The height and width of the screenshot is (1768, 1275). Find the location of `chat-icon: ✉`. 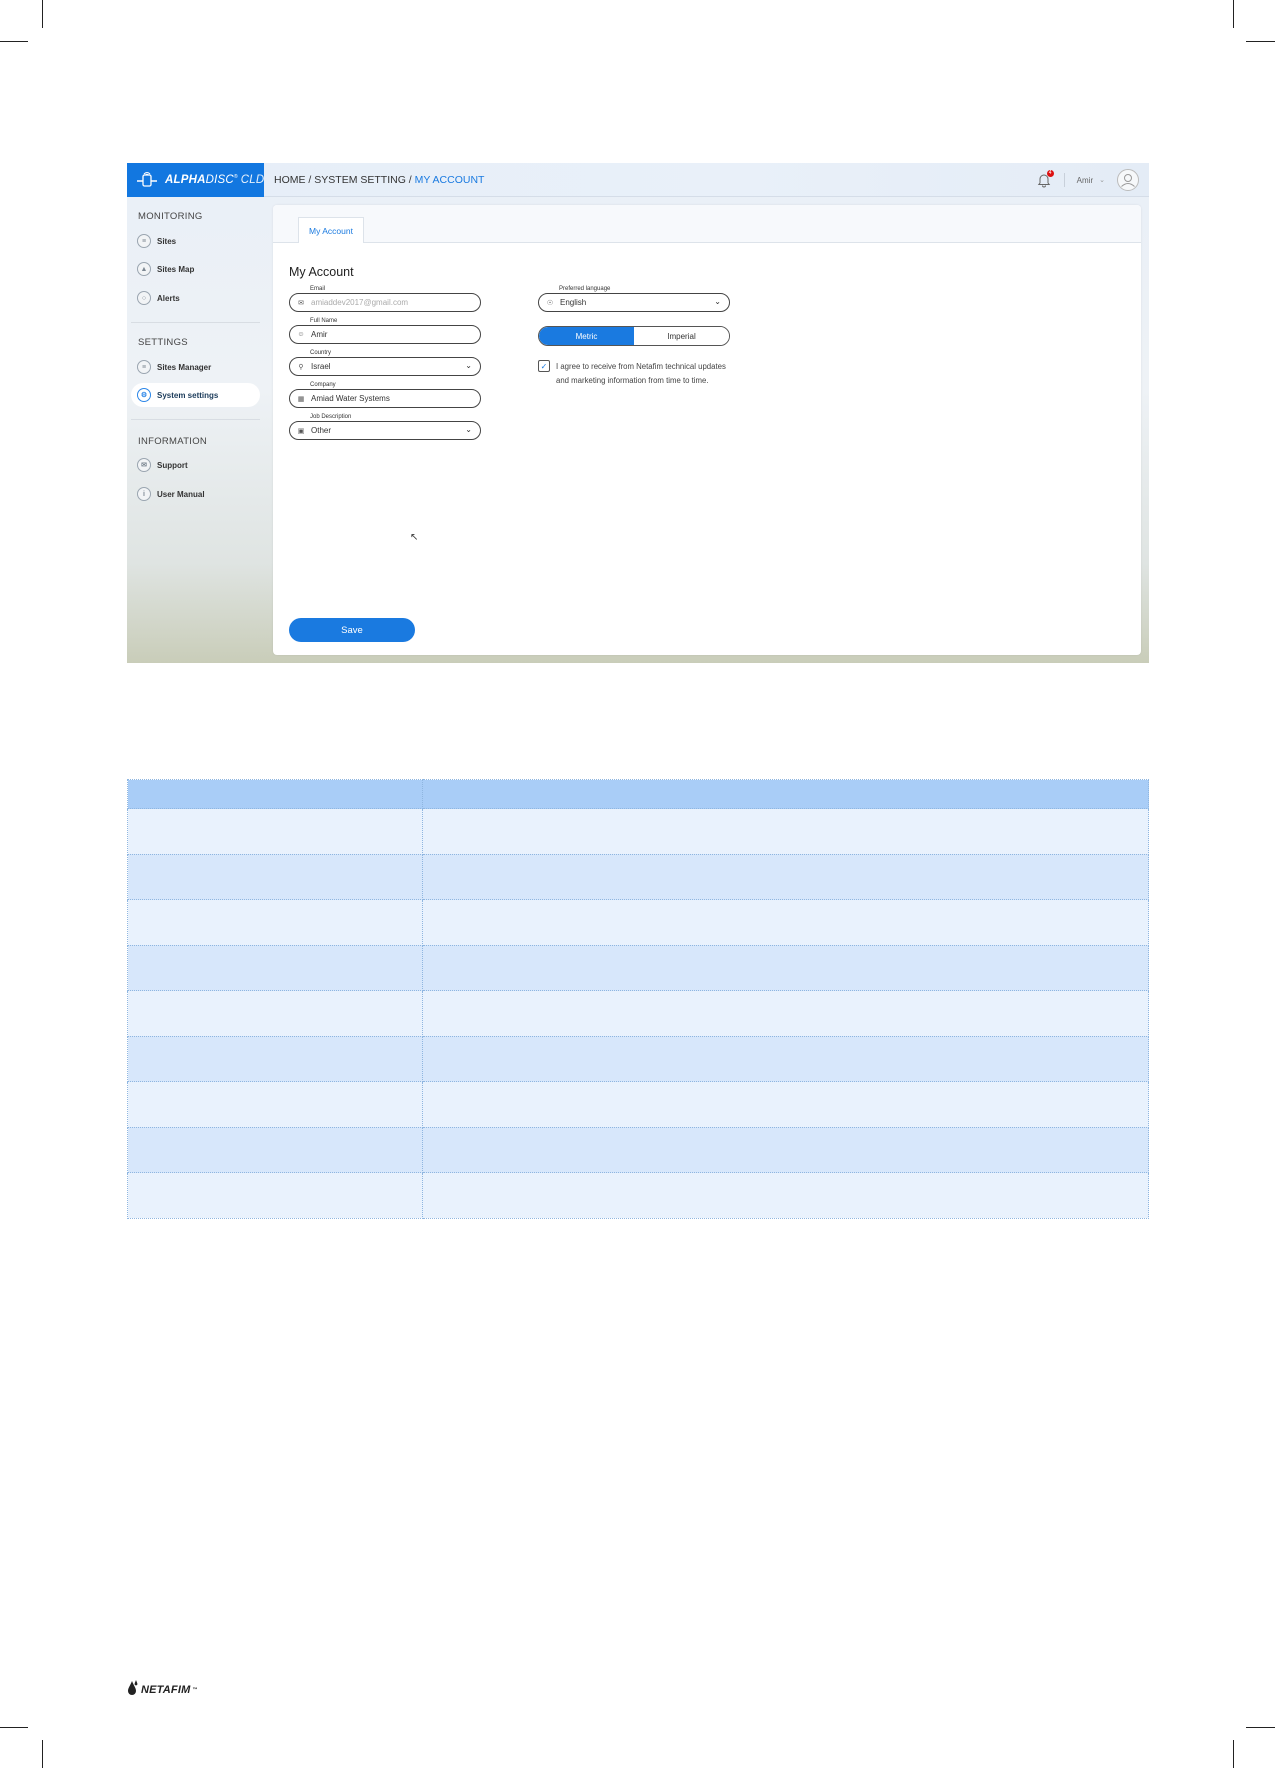

chat-icon: ✉ is located at coordinates (144, 465).